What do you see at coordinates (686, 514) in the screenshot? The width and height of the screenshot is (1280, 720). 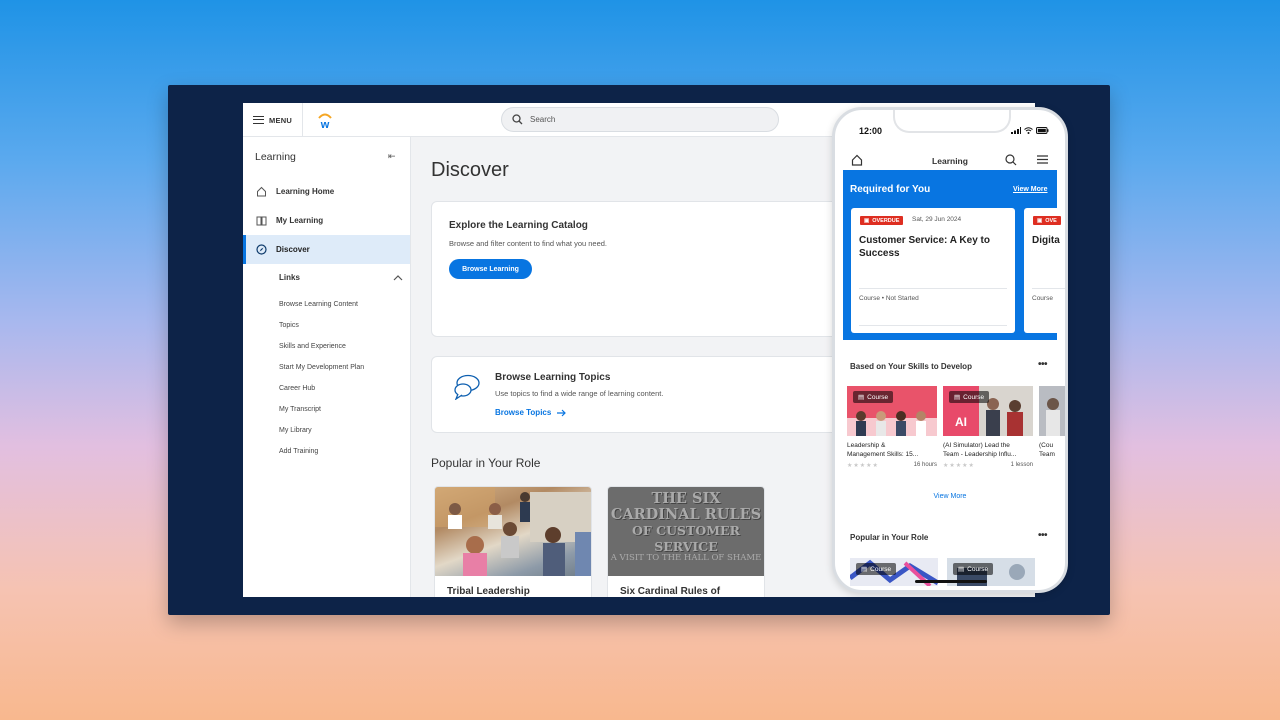 I see `image-text-line: CARDINAL RULES` at bounding box center [686, 514].